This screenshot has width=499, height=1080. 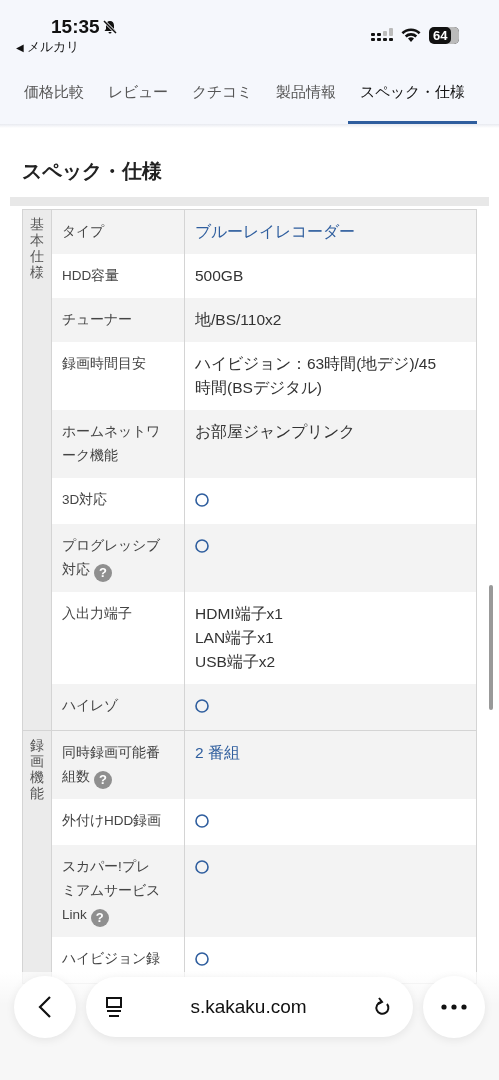 What do you see at coordinates (114, 1007) in the screenshot?
I see `page-menu-icon` at bounding box center [114, 1007].